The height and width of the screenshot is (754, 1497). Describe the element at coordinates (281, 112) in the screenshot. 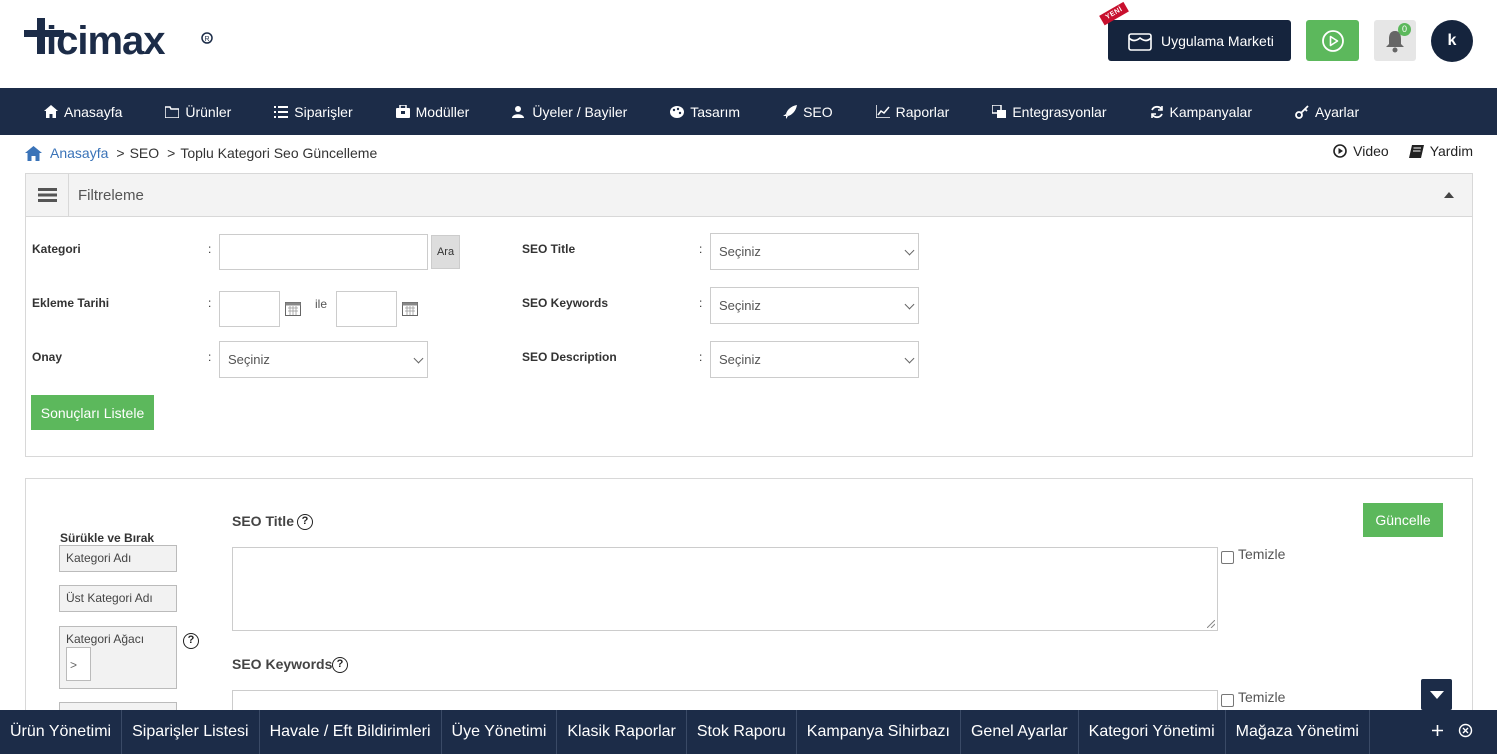

I see `list-icon` at that location.